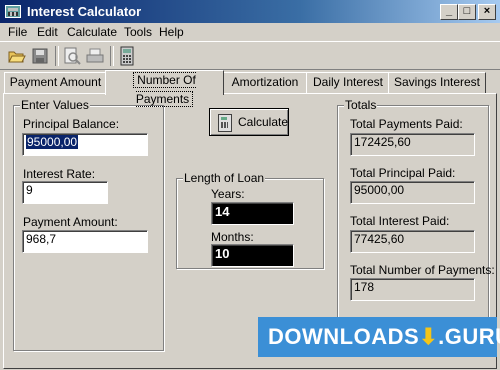 This screenshot has width=500, height=370. Describe the element at coordinates (467, 12) in the screenshot. I see `maximize-button: □` at that location.